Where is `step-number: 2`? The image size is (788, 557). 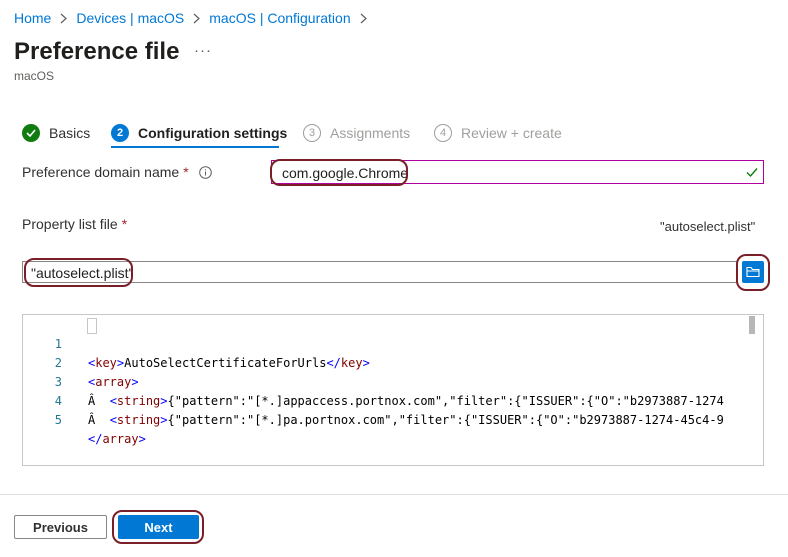 step-number: 2 is located at coordinates (120, 133).